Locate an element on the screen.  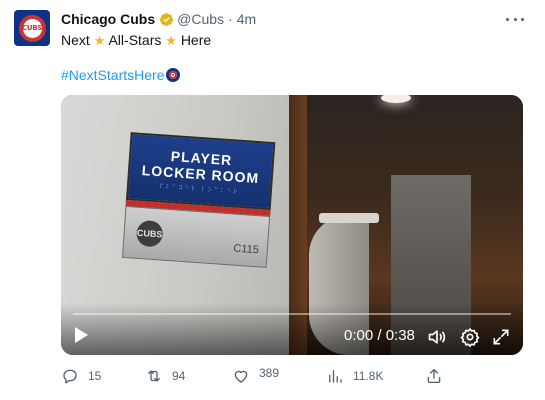
avatar-logo-text: CUBS is located at coordinates (32, 28).